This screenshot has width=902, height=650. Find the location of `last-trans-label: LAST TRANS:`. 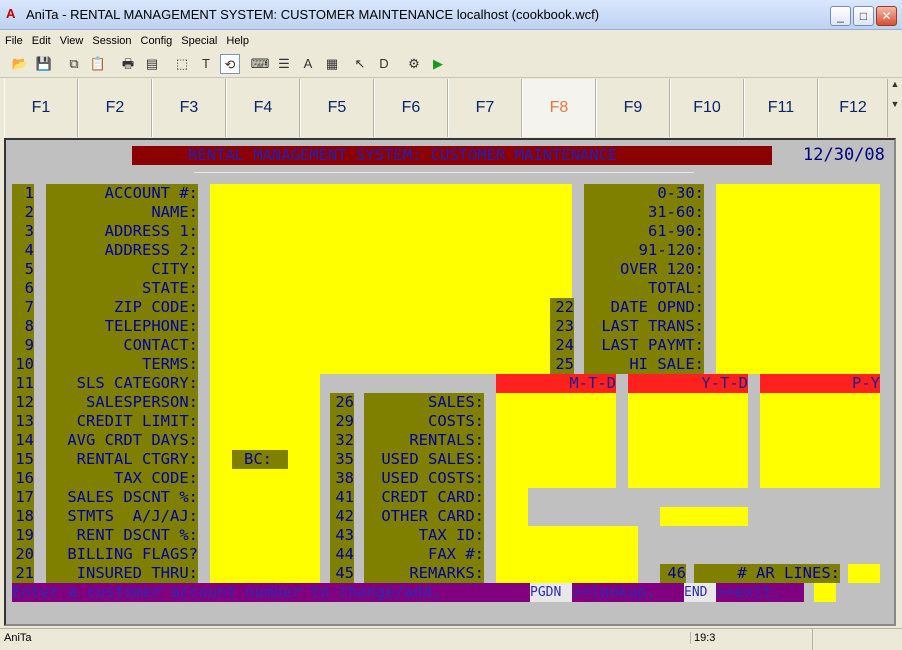

last-trans-label: LAST TRANS: is located at coordinates (652, 326).